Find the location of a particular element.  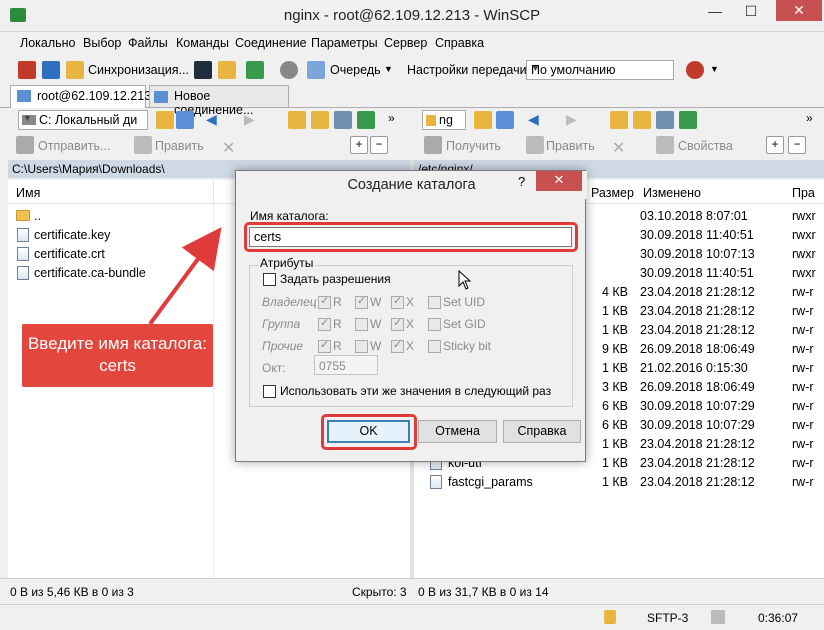

owner-x-checkbox is located at coordinates (397, 301).